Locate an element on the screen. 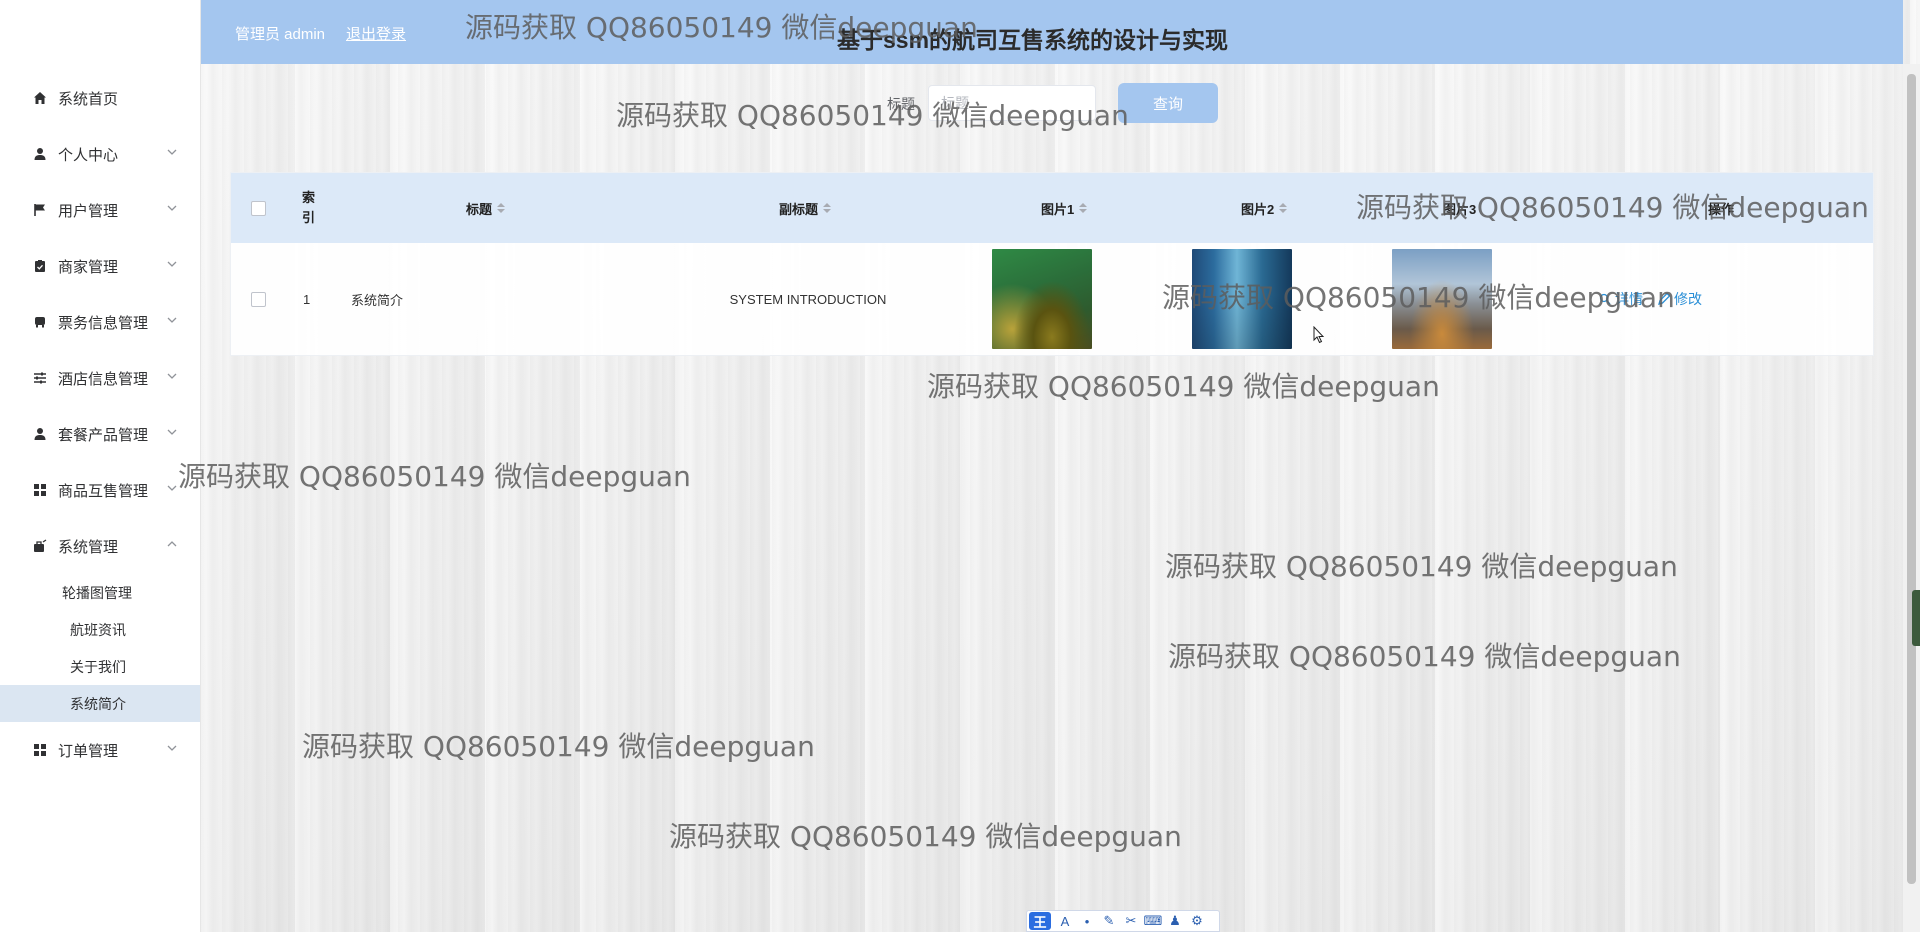 This screenshot has height=932, width=1920. mouse-cursor-icon is located at coordinates (1319, 335).